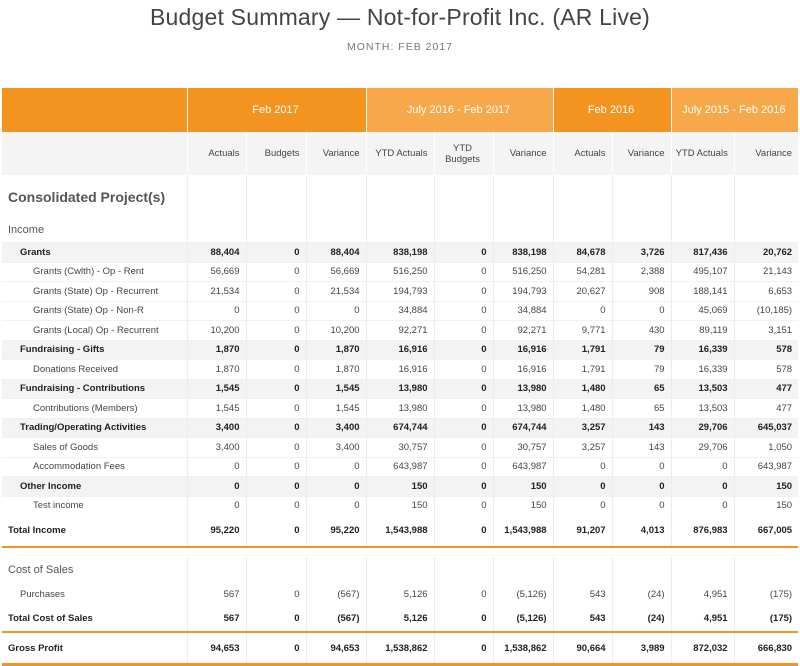 This screenshot has height=666, width=800. Describe the element at coordinates (94, 427) in the screenshot. I see `row-label: Trading/Operating Activities` at that location.